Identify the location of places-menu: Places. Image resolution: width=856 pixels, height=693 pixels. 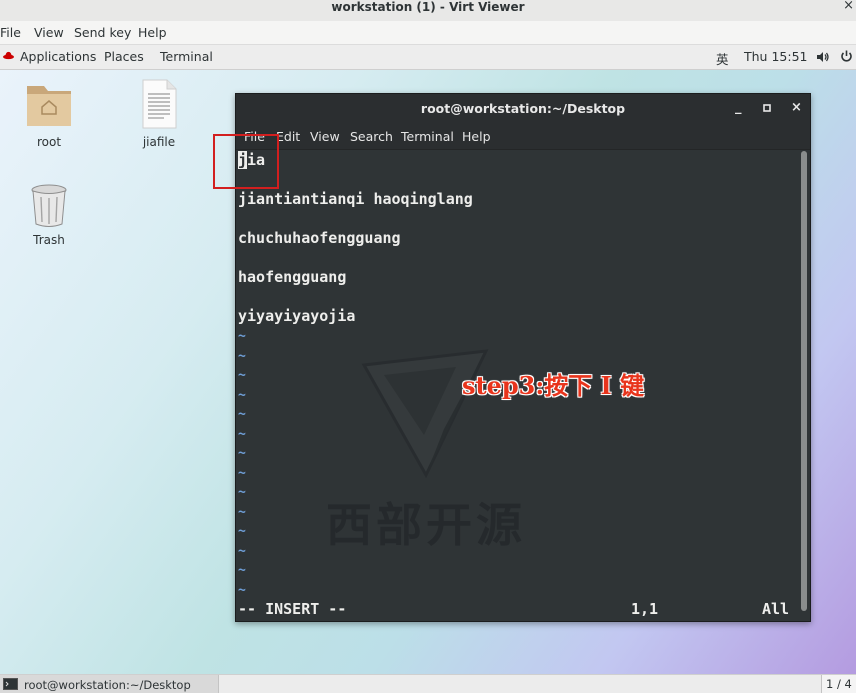
(124, 56).